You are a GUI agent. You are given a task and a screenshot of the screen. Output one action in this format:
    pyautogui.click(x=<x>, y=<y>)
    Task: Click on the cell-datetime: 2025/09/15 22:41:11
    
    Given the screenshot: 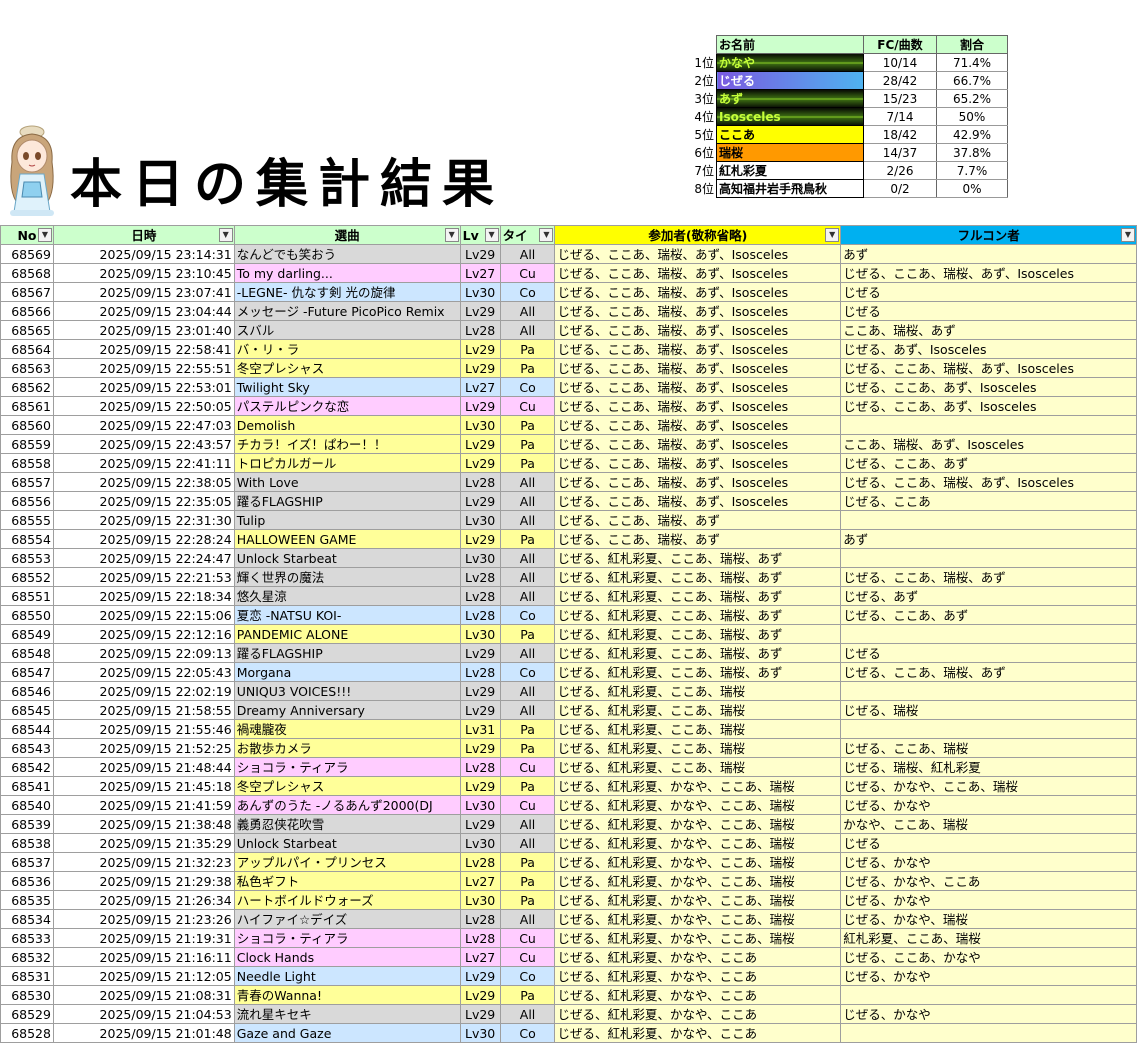 What is the action you would take?
    pyautogui.click(x=143, y=463)
    